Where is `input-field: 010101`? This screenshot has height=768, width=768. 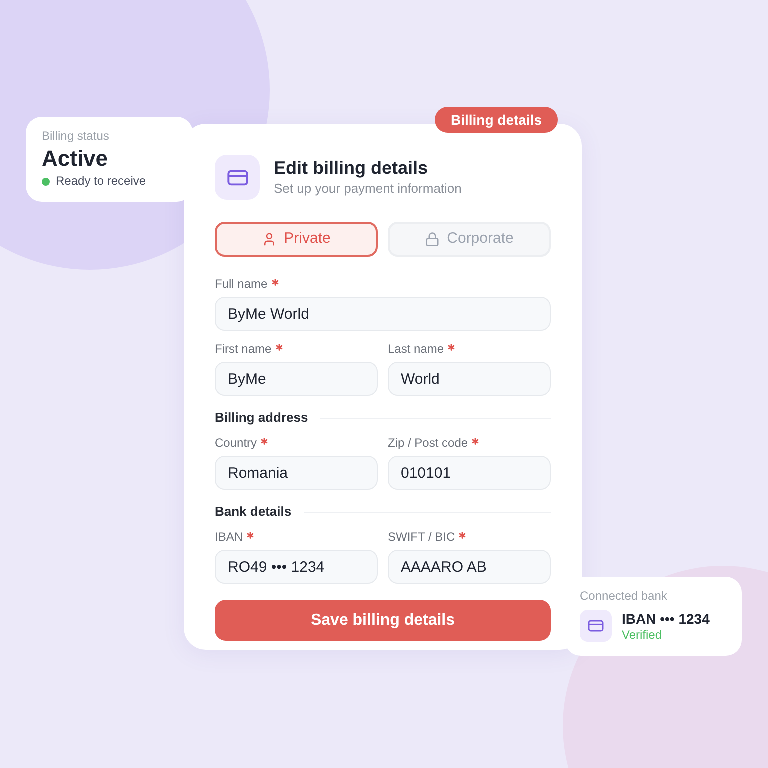
input-field: 010101 is located at coordinates (469, 473).